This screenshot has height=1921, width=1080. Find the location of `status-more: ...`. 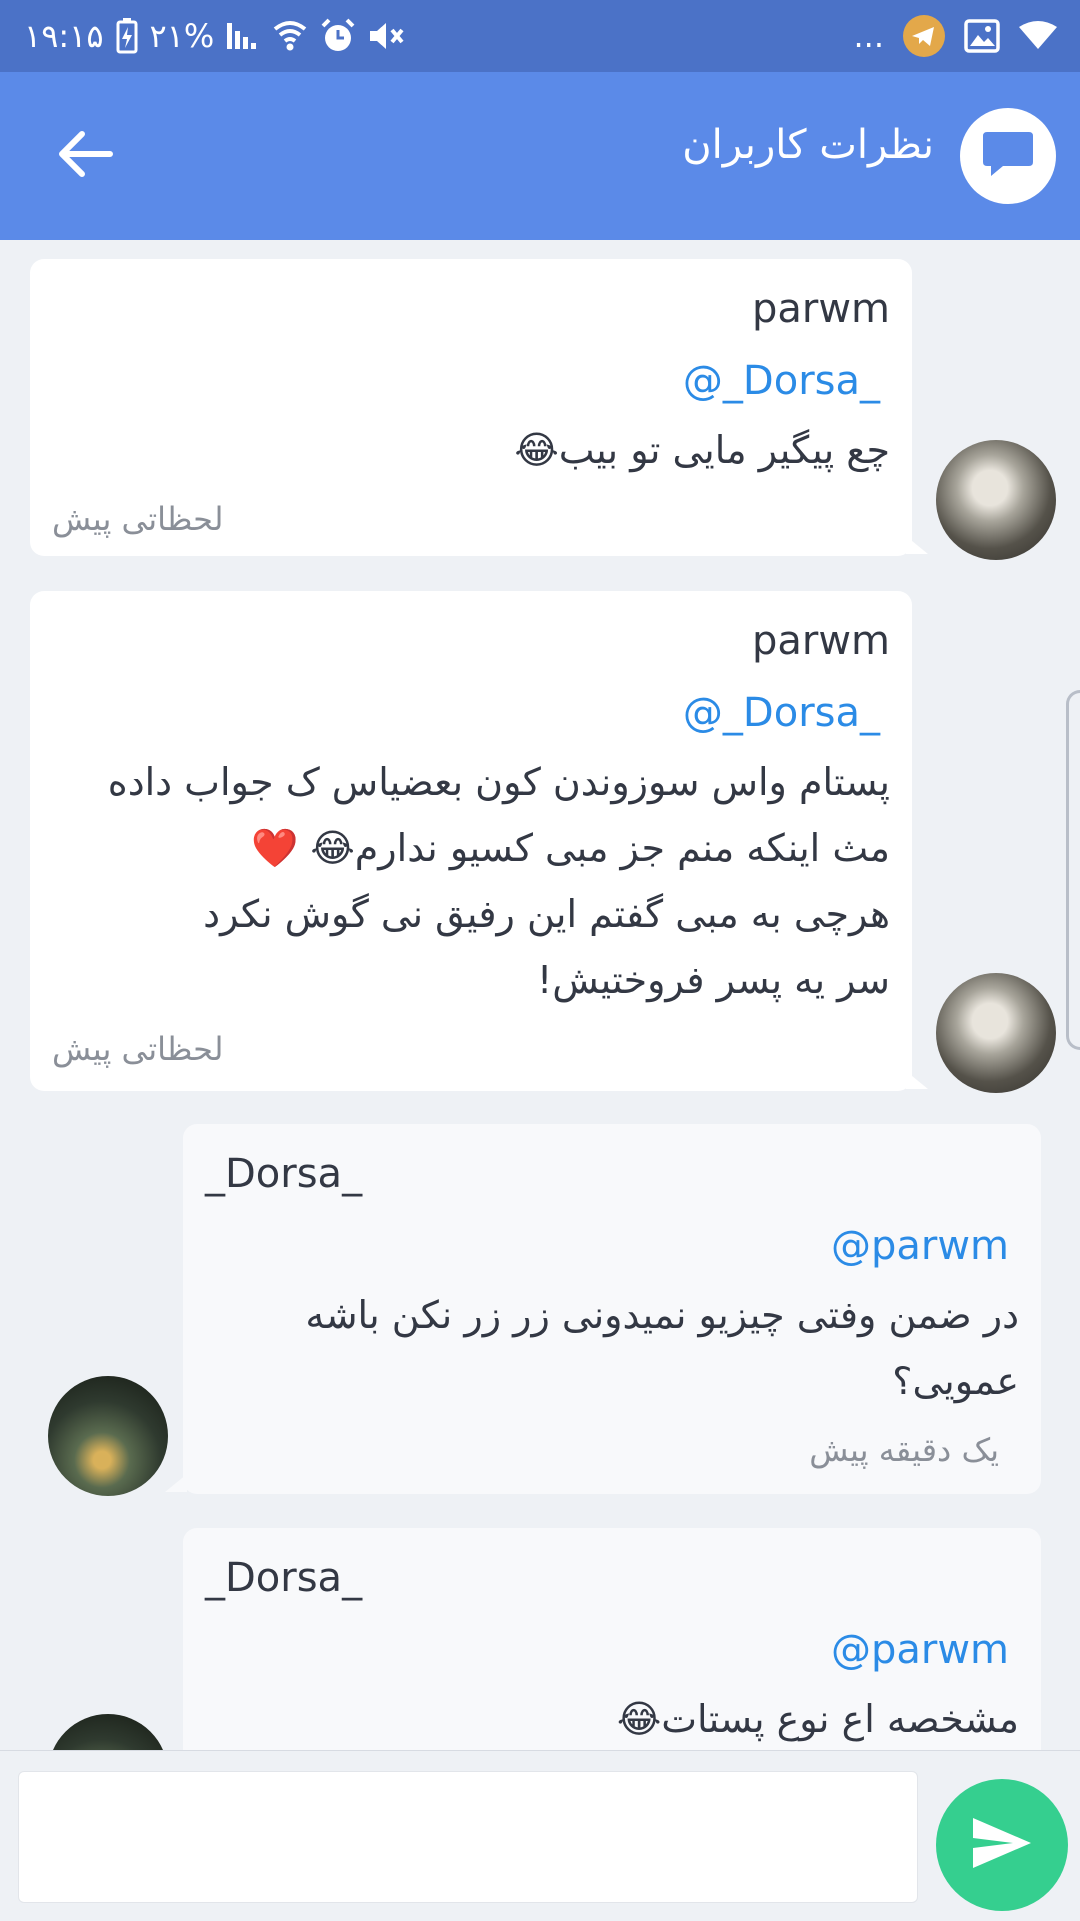

status-more: ... is located at coordinates (868, 36).